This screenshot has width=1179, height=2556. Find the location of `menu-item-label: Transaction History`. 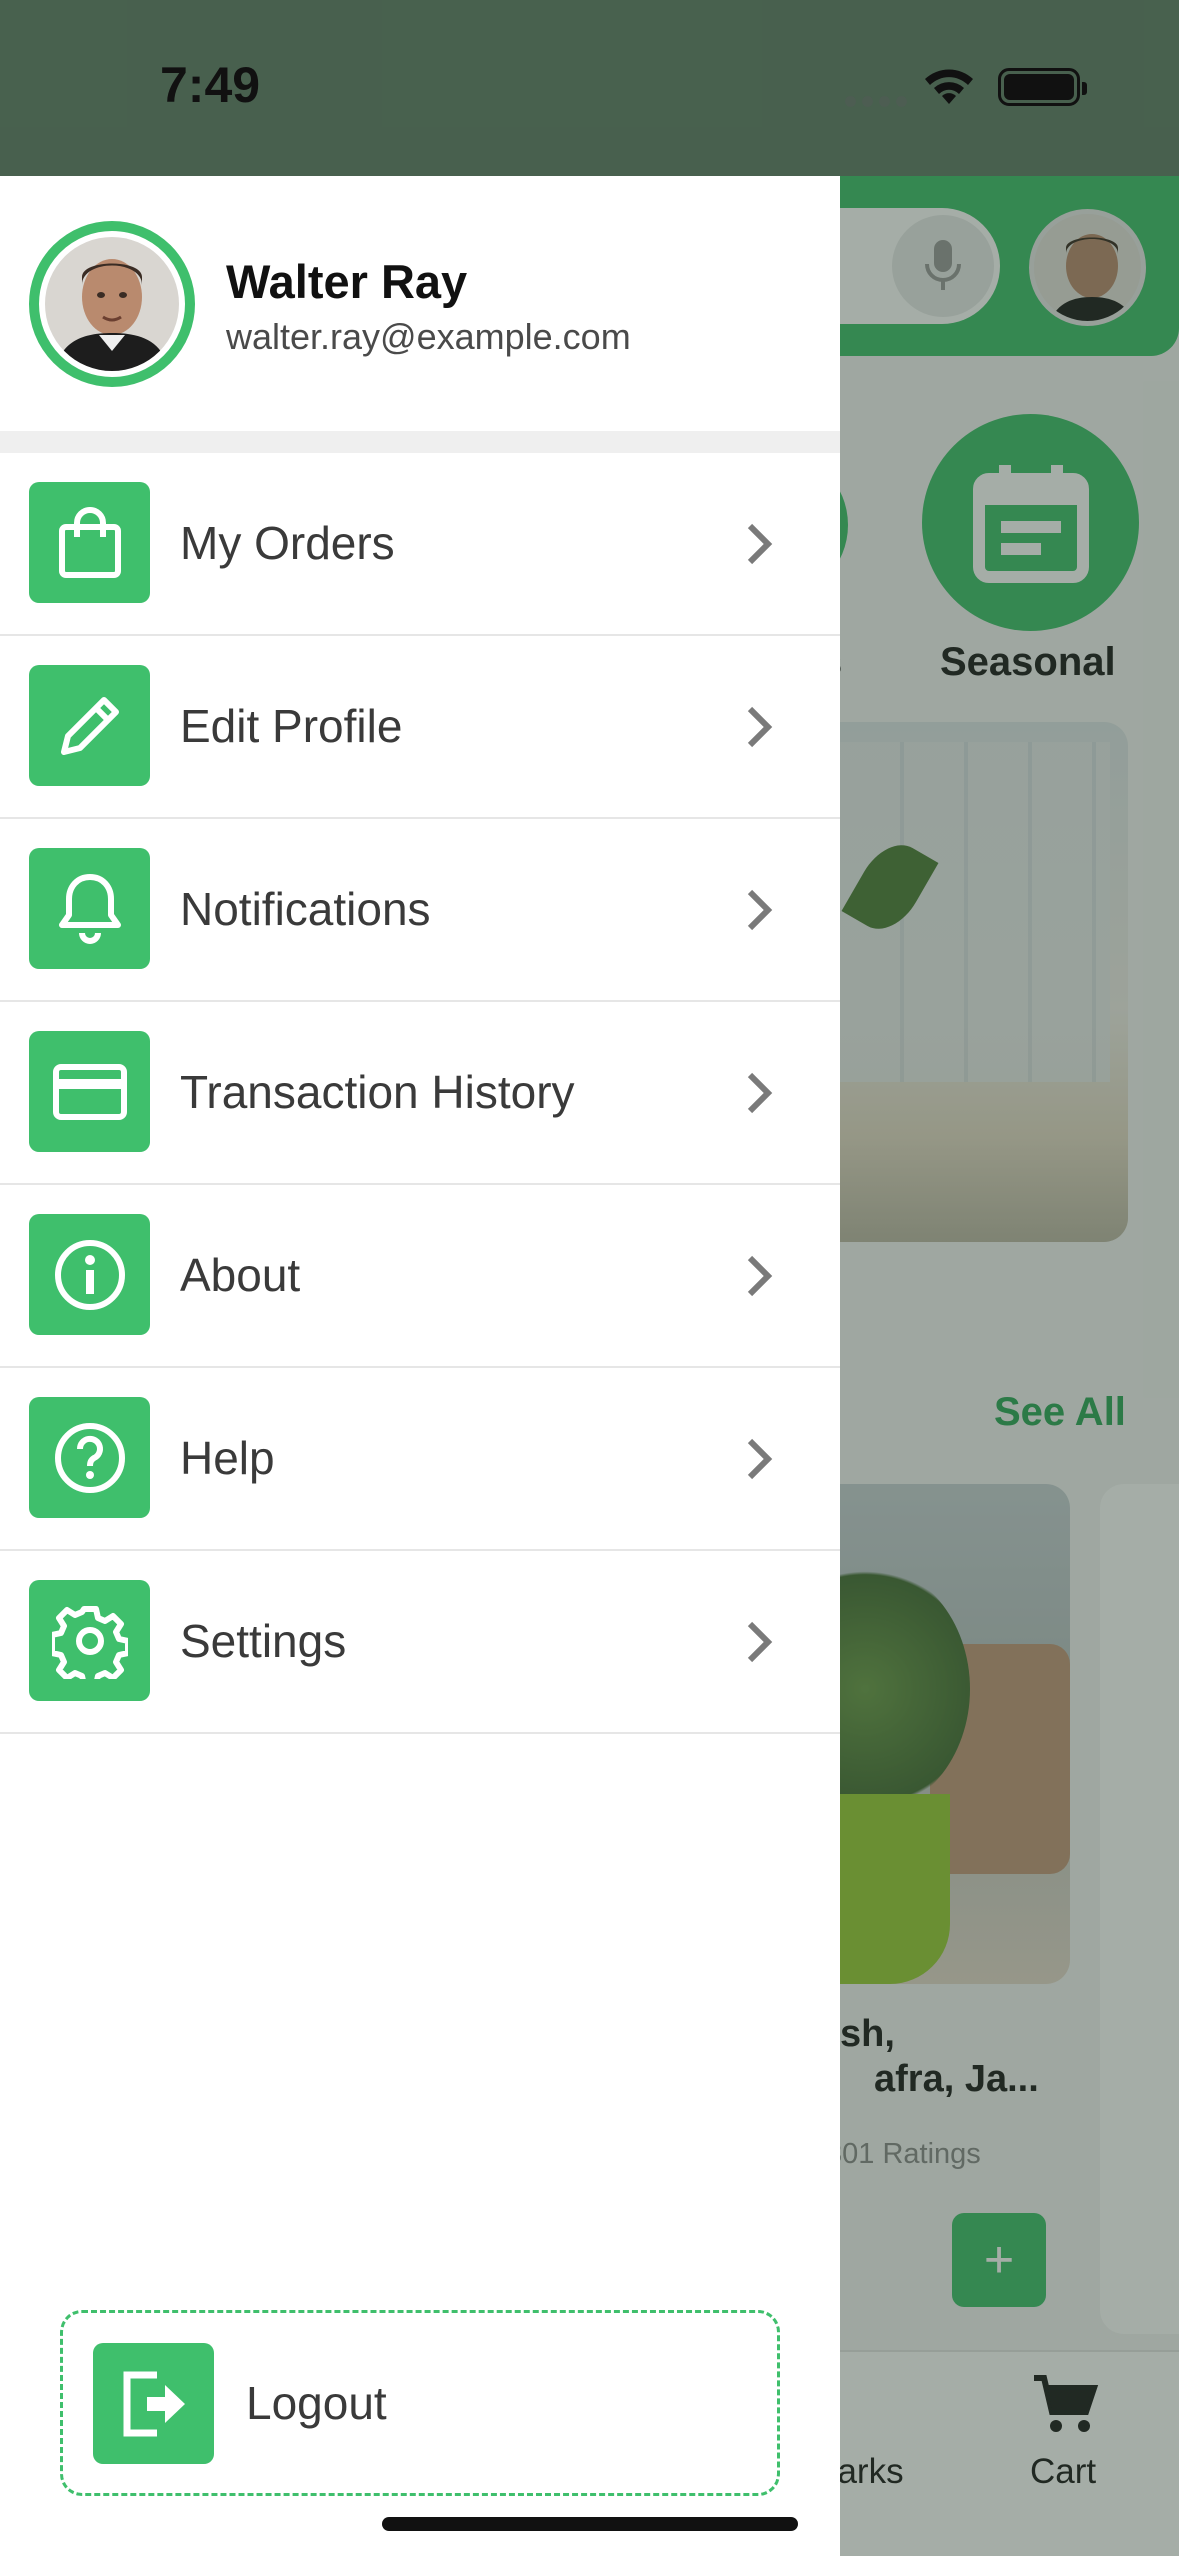

menu-item-label: Transaction History is located at coordinates (377, 1092).